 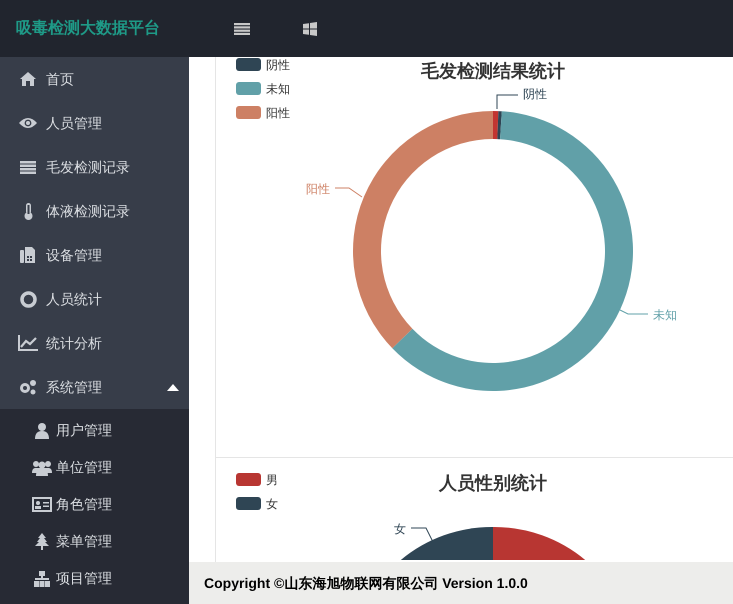 What do you see at coordinates (28, 255) in the screenshot?
I see `fax-icon` at bounding box center [28, 255].